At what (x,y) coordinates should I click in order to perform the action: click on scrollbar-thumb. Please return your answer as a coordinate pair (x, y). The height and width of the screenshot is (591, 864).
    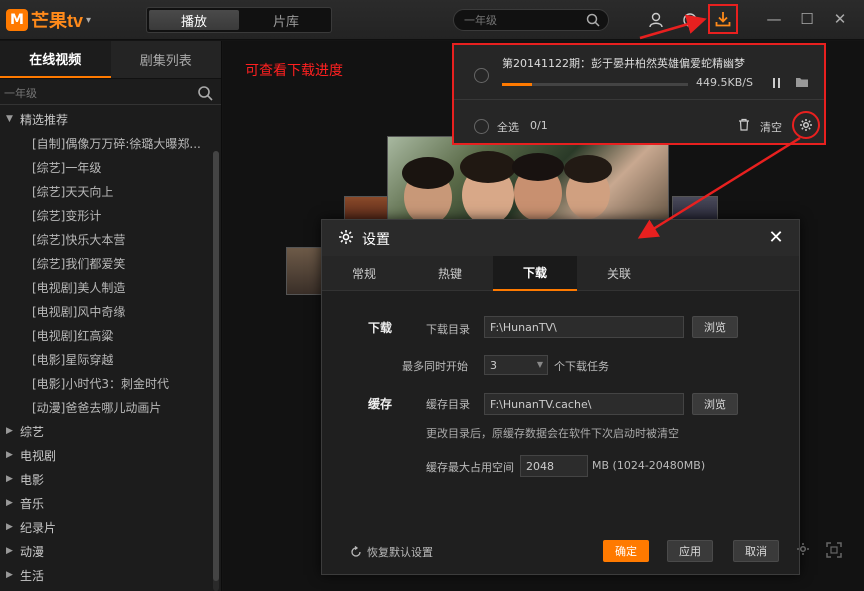
    Looking at the image, I should click on (216, 366).